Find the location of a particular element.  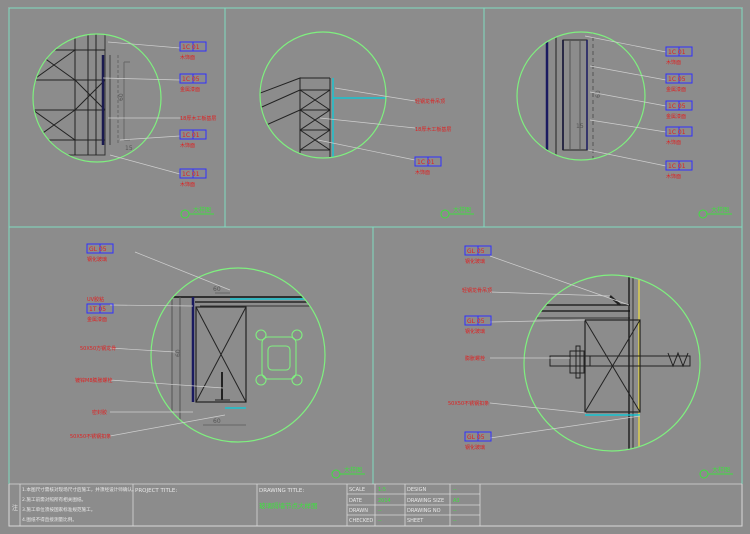

drawing-title: 玻璃隔墙节点大样图 is located at coordinates (288, 505).